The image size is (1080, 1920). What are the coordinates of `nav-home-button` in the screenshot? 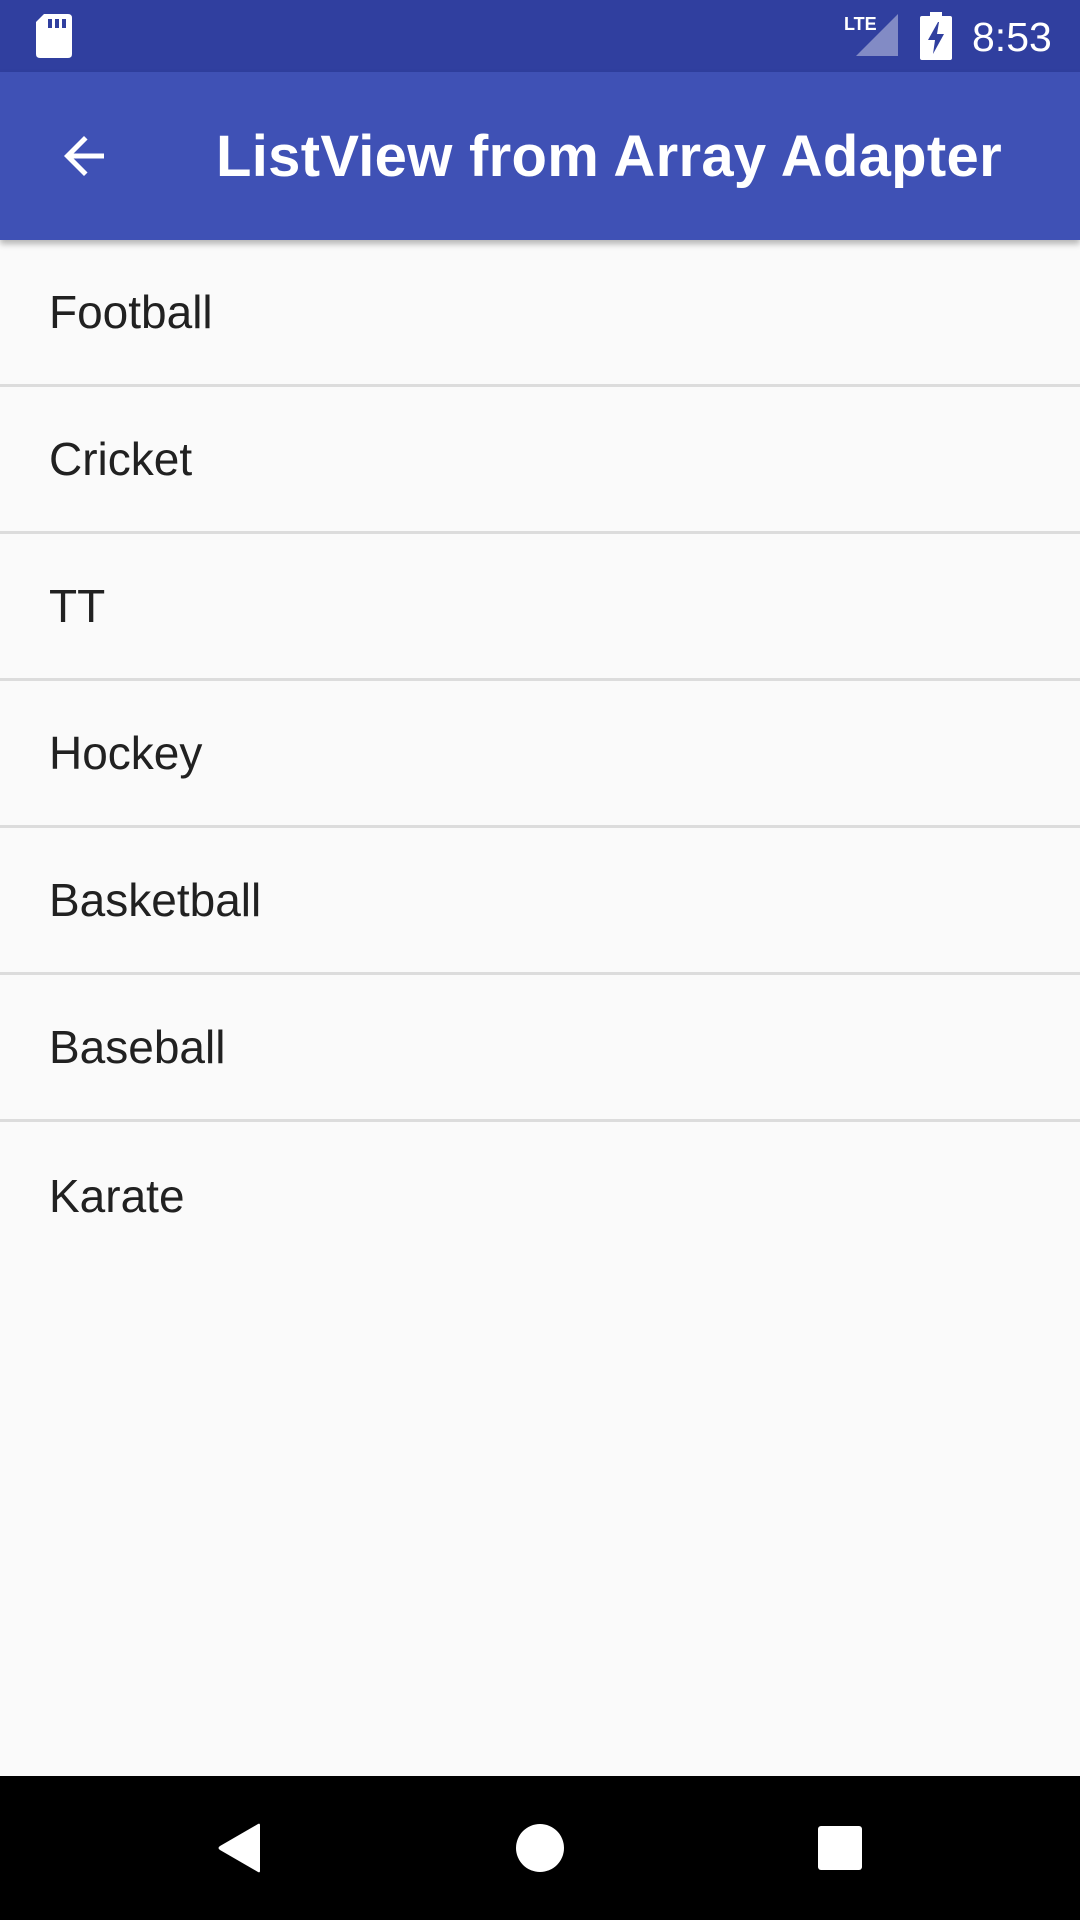 It's located at (540, 1848).